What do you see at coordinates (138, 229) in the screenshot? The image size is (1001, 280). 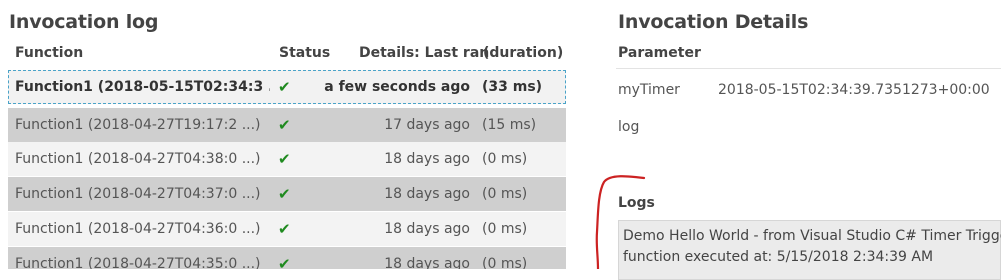 I see `function-name: Function1 (2018-04-27T04:36:0 ...)` at bounding box center [138, 229].